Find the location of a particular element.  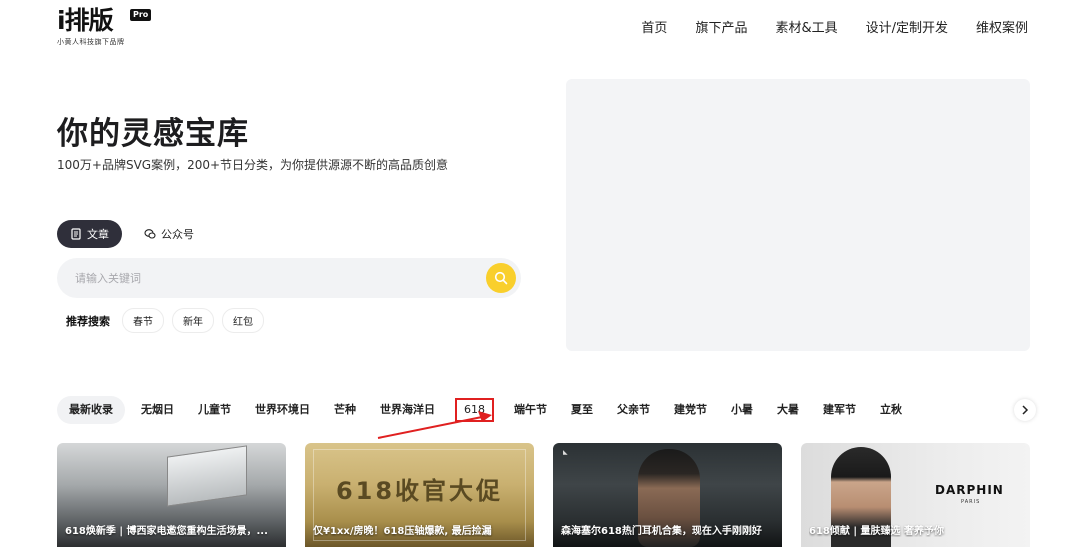

category-item: 儿童节 is located at coordinates (214, 410).